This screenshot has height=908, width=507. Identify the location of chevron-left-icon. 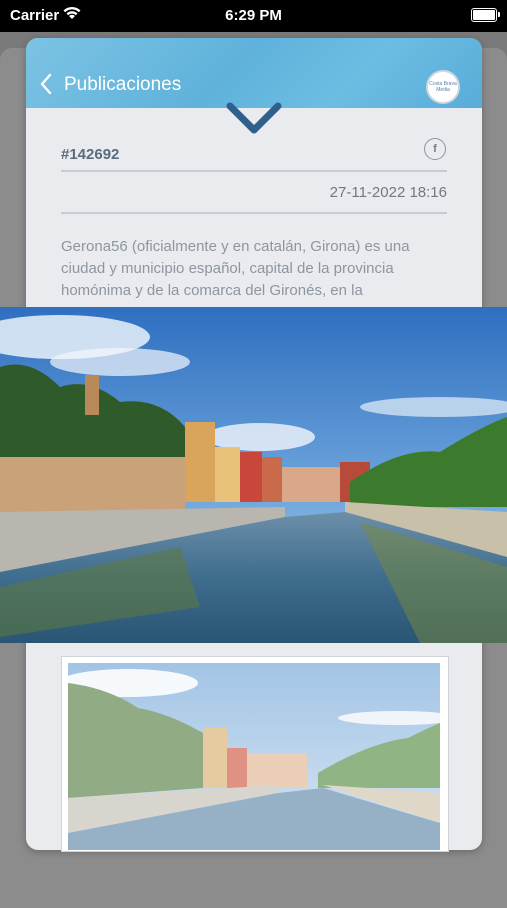
(46, 84).